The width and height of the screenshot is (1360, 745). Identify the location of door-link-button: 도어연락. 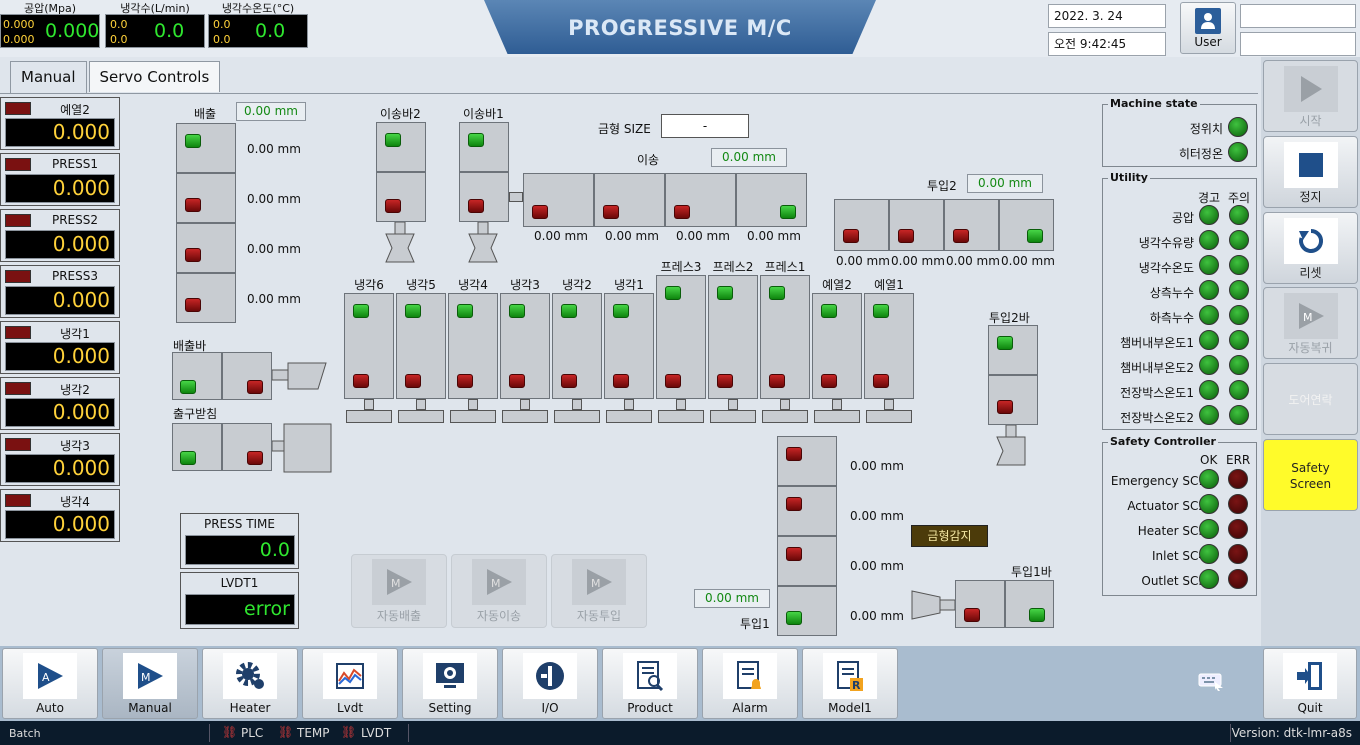
(1310, 399).